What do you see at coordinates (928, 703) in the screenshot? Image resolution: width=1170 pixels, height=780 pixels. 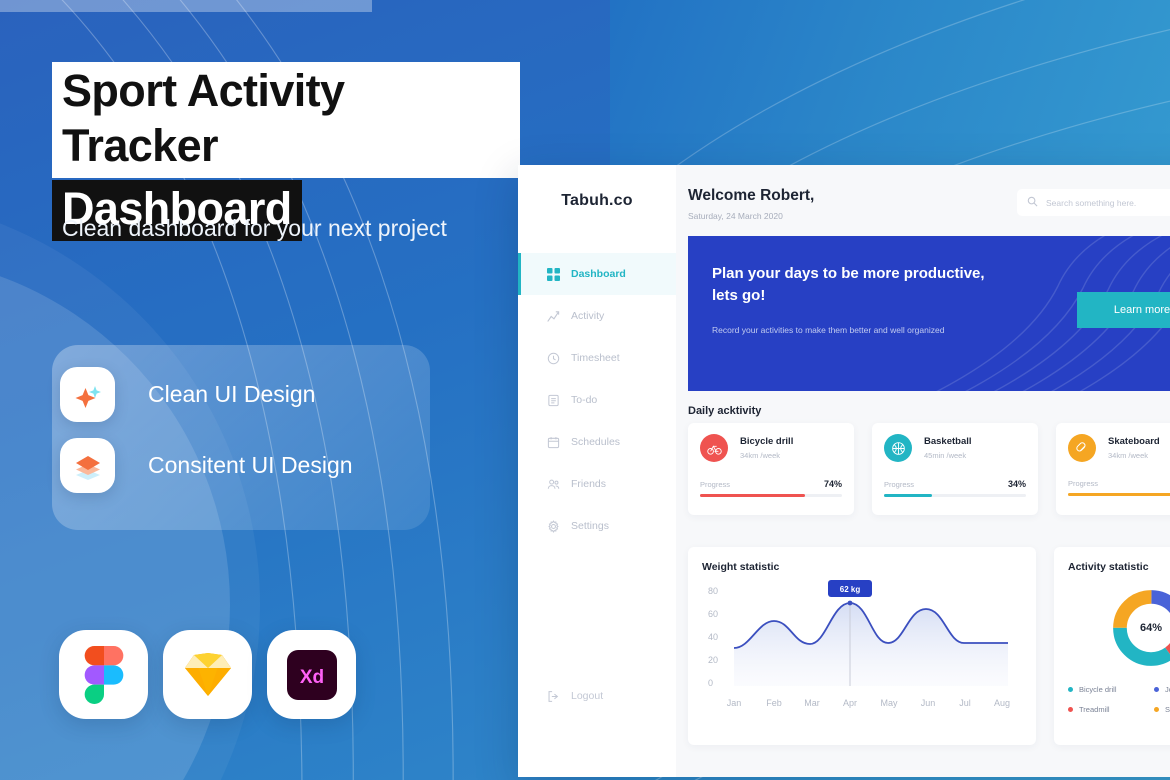 I see `x-tick-jun: Jun` at bounding box center [928, 703].